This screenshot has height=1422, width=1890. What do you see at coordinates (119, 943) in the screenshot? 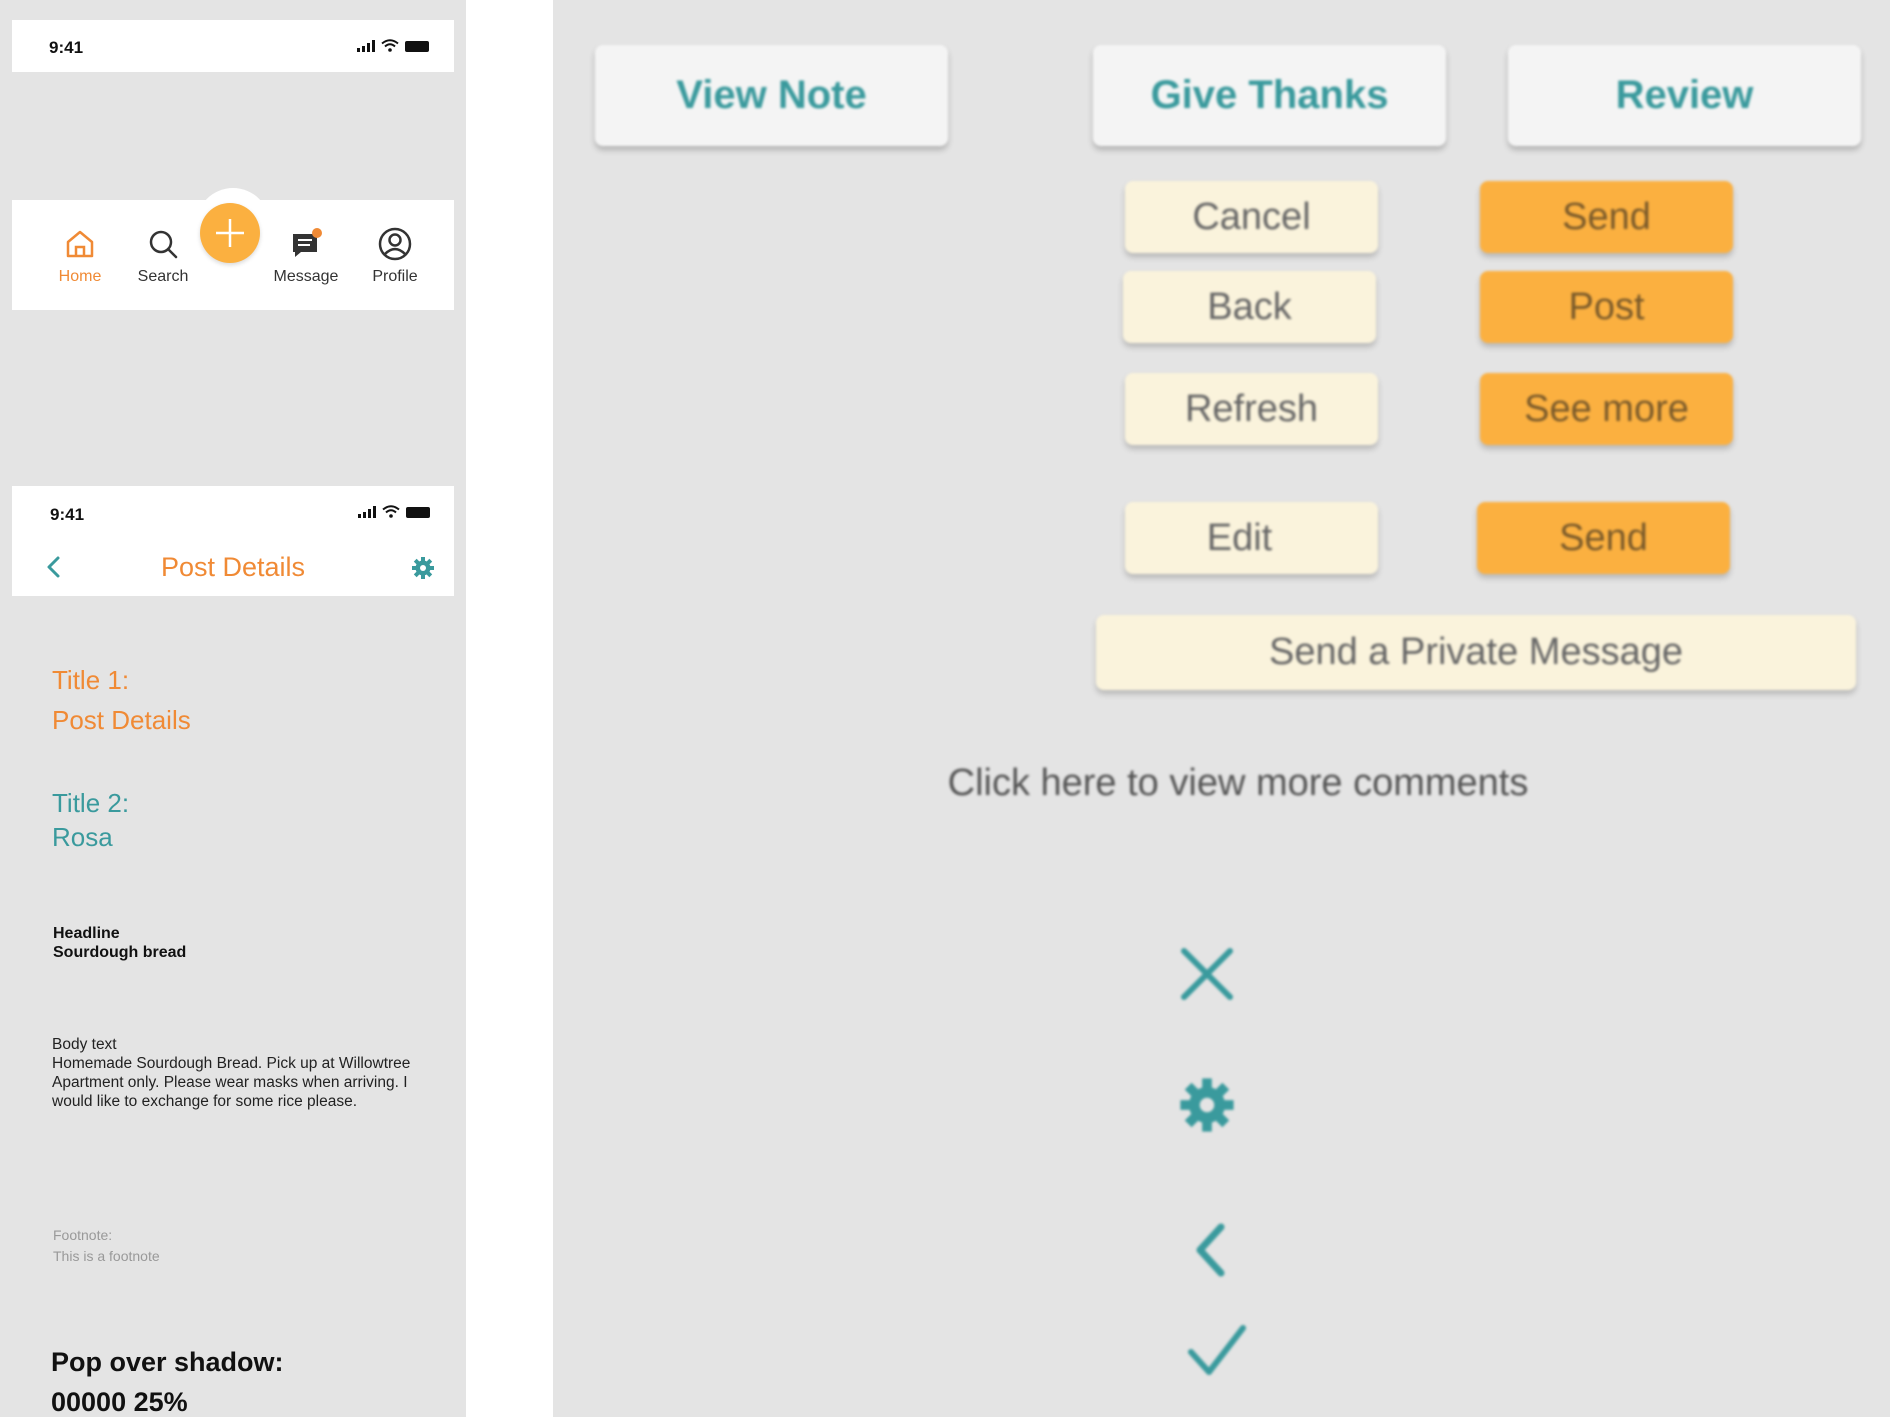
I see `headline-specimen: Headline Sourdough bread` at bounding box center [119, 943].